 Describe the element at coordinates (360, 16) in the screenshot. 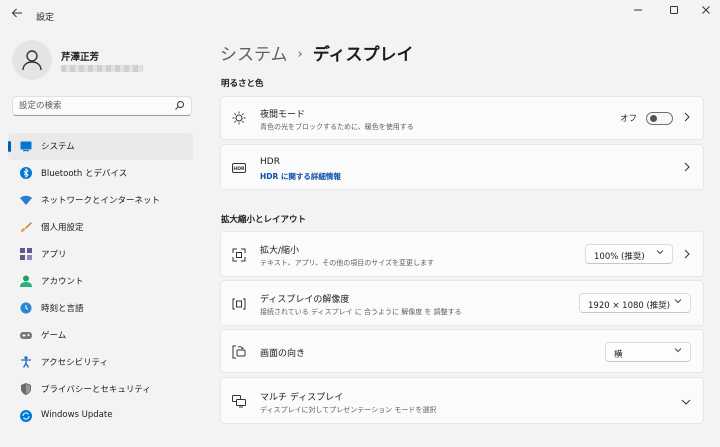

I see `title-bar: 設定` at that location.